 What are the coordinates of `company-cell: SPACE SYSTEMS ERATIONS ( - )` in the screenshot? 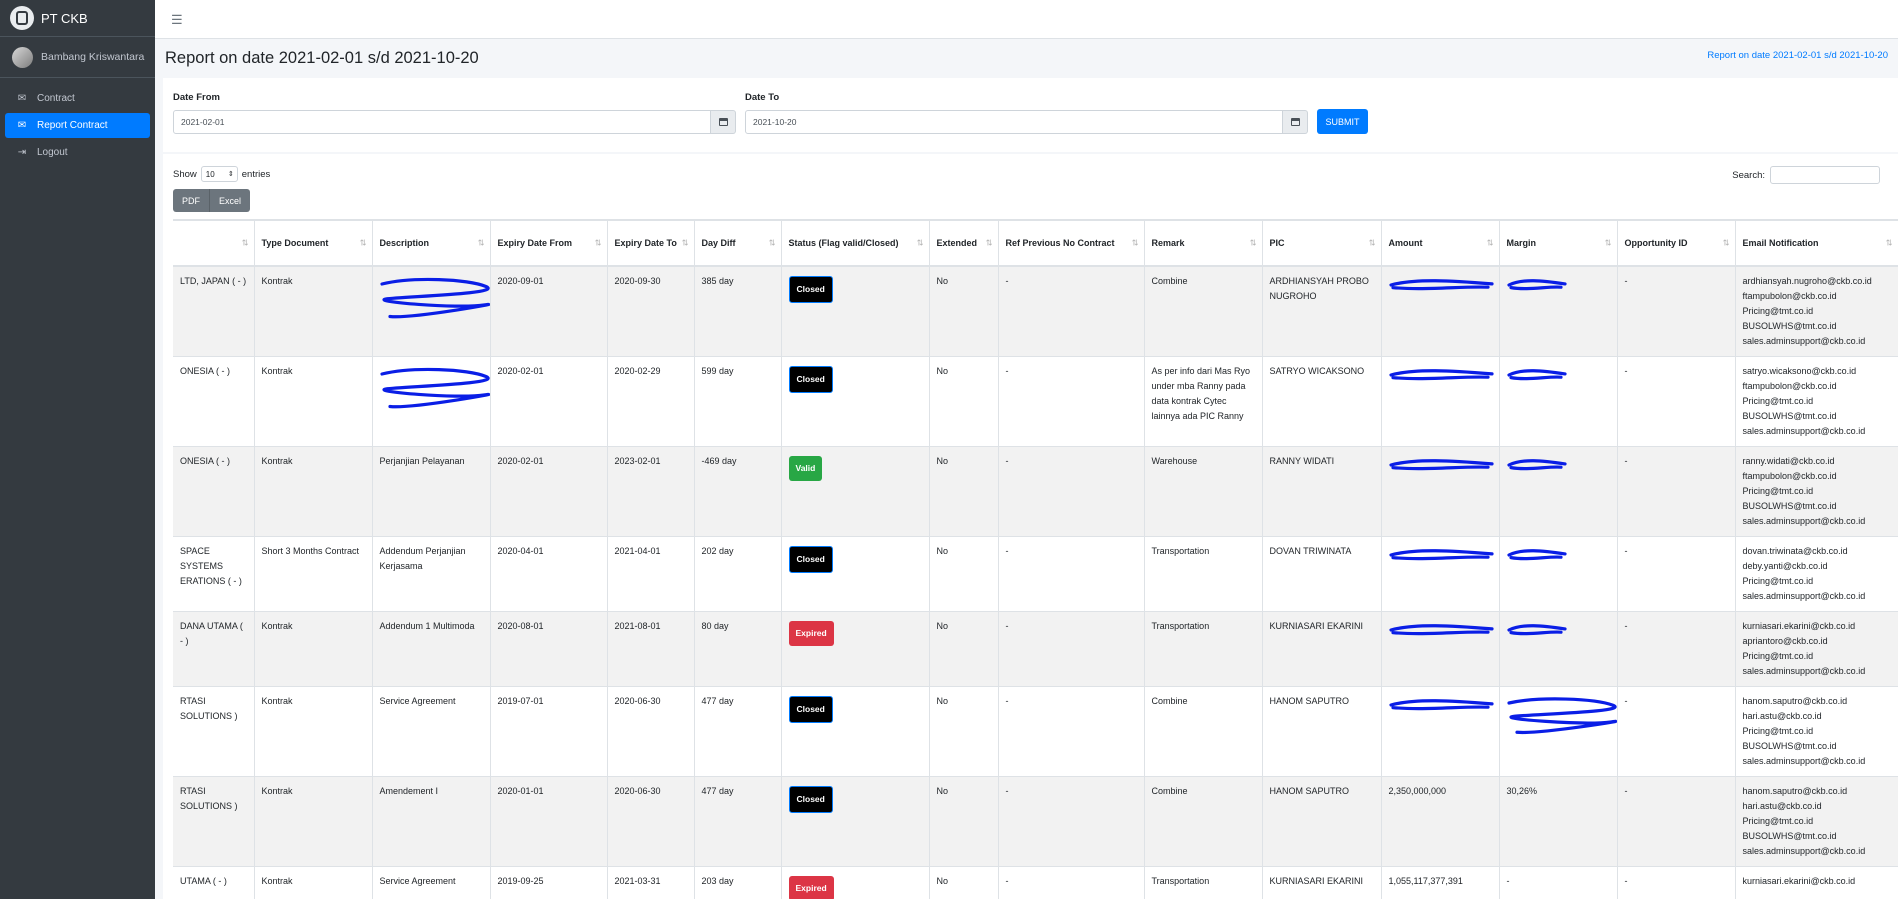 It's located at (214, 574).